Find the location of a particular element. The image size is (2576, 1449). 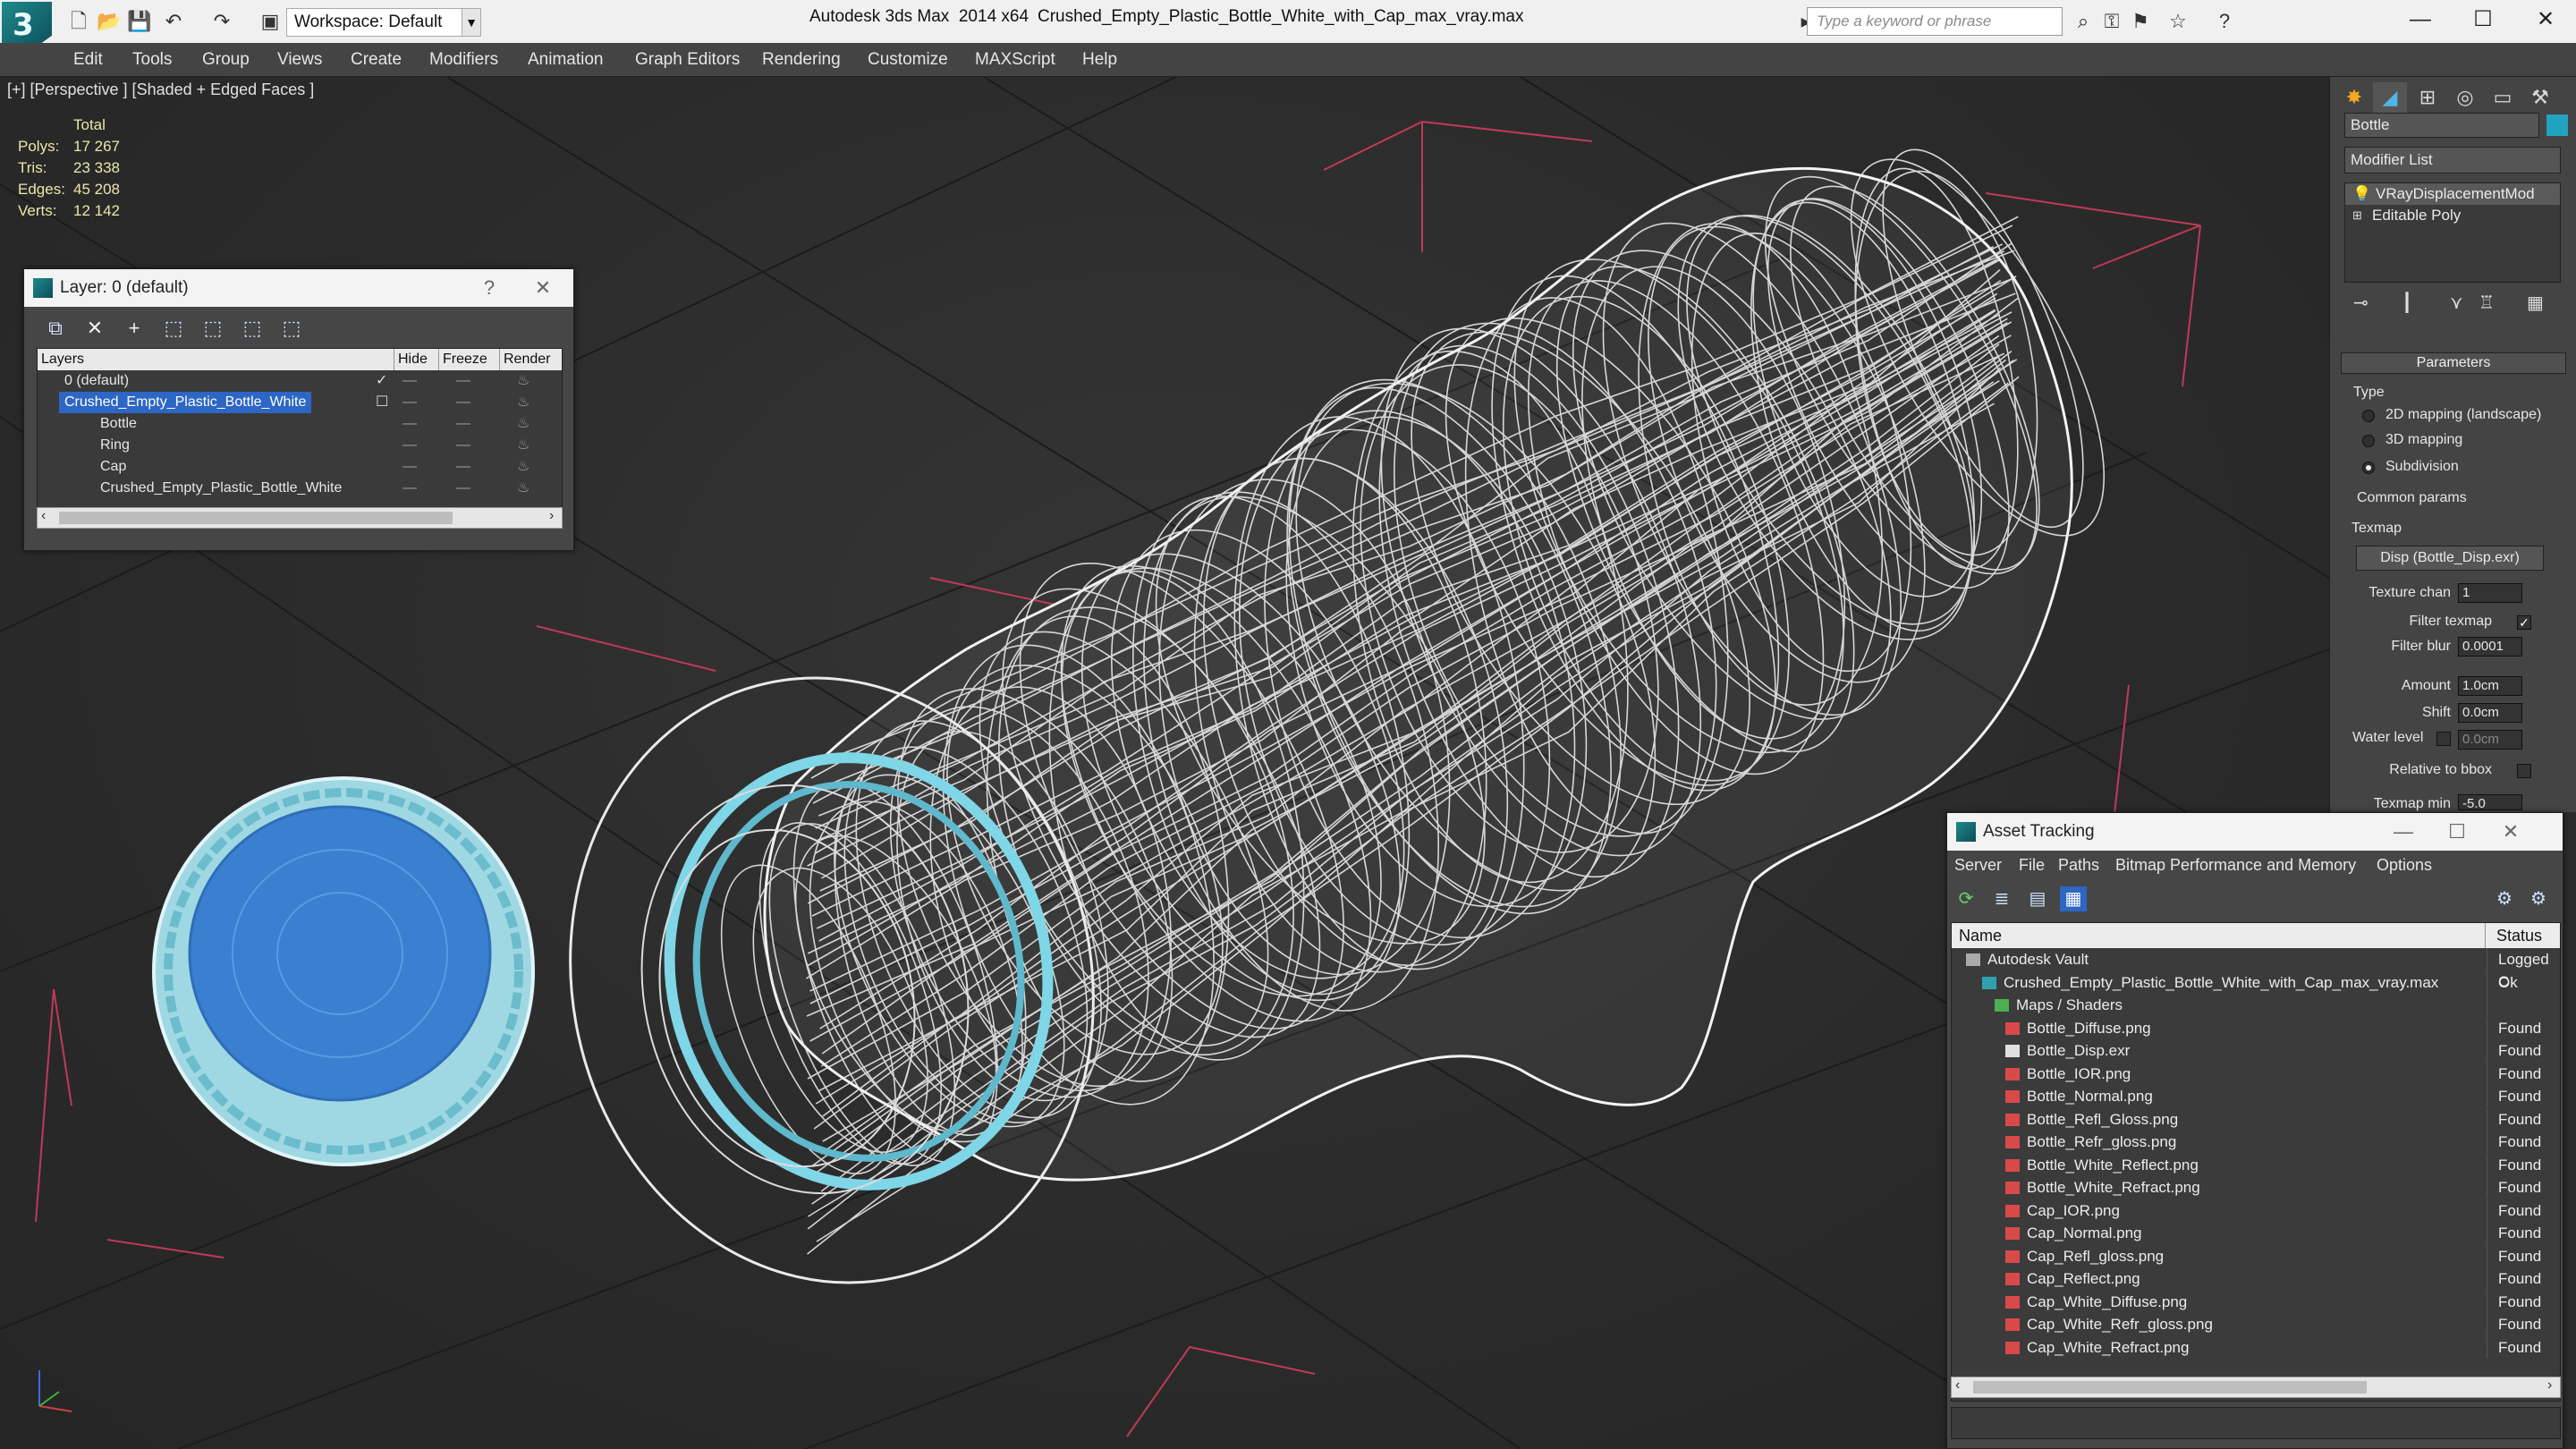

asset-row: Bottle_Diffuse.png Found is located at coordinates (2256, 1028).